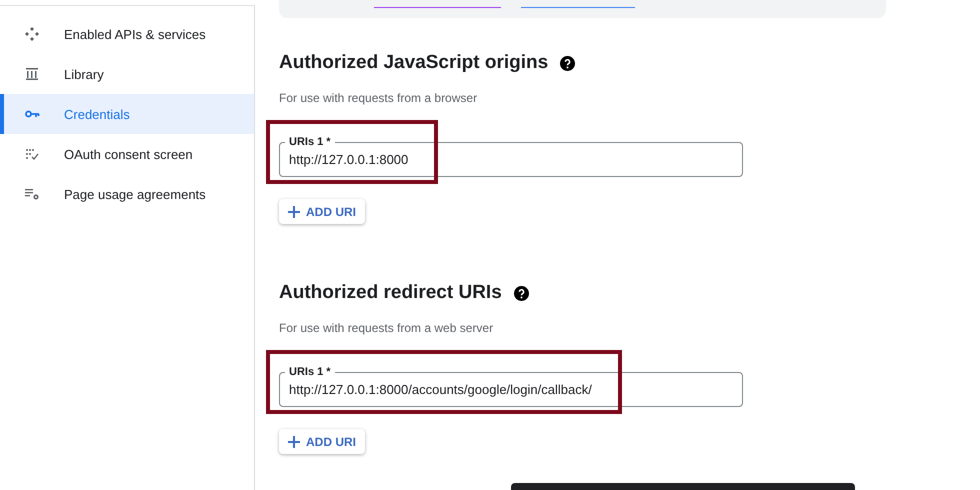 The image size is (980, 490). What do you see at coordinates (386, 328) in the screenshot?
I see `section-description: For use with requests from a web server` at bounding box center [386, 328].